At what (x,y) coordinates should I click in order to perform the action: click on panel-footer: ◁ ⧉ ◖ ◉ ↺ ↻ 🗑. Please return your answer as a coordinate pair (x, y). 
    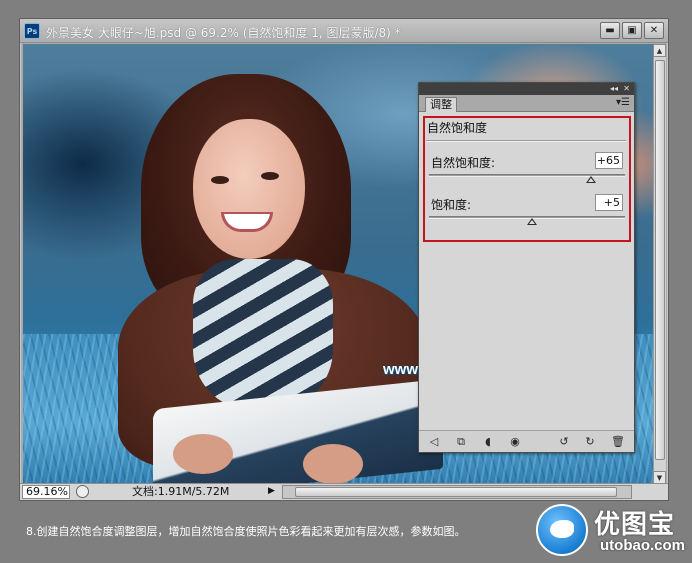
    Looking at the image, I should click on (526, 441).